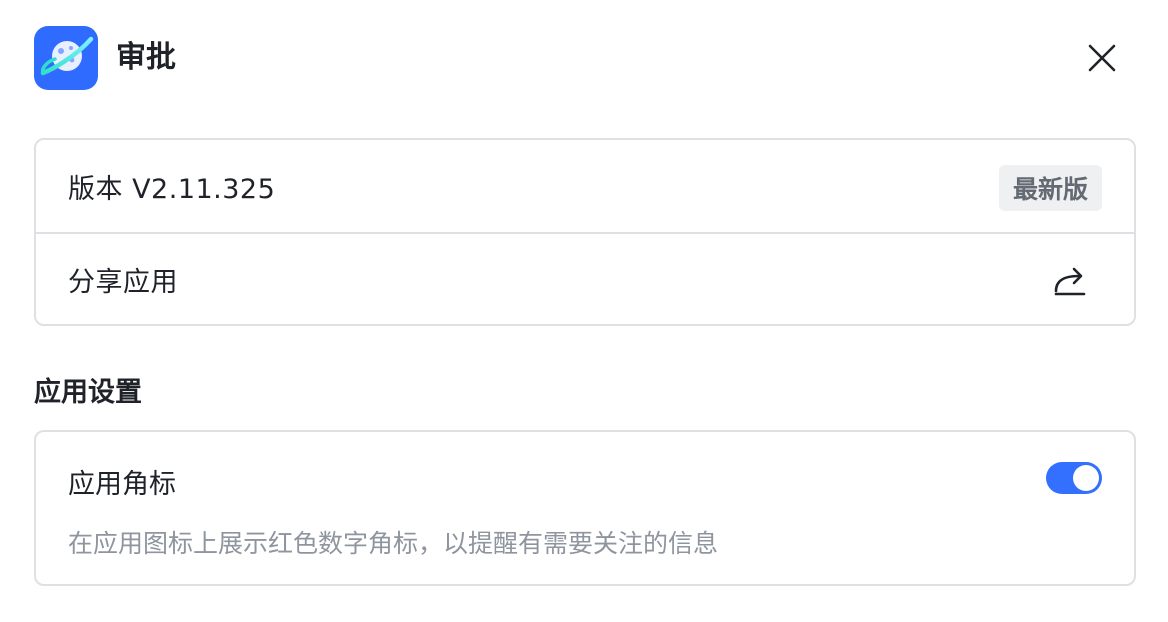  Describe the element at coordinates (585, 278) in the screenshot. I see `share-app-row: 分享应用` at that location.